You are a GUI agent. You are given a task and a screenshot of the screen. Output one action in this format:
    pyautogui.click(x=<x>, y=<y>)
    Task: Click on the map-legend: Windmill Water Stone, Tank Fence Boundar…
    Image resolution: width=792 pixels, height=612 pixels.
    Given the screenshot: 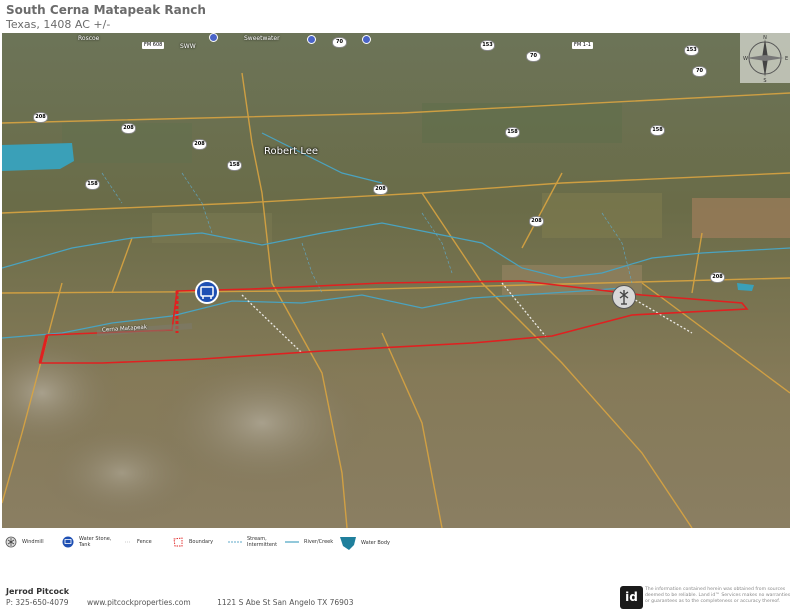 What is the action you would take?
    pyautogui.click(x=396, y=545)
    